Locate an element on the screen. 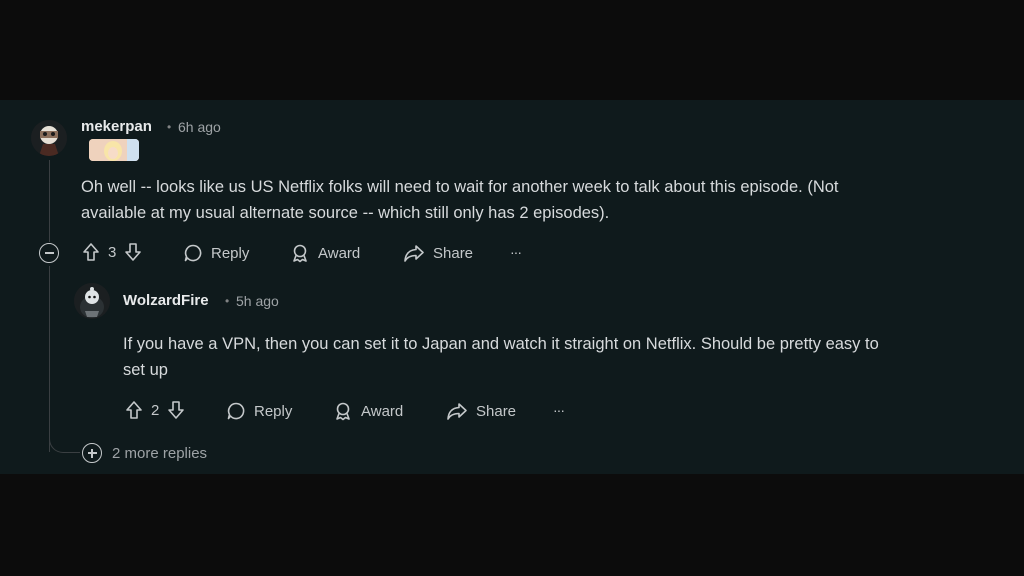 The image size is (1024, 576). comment-timestamp: 6h ago is located at coordinates (199, 127).